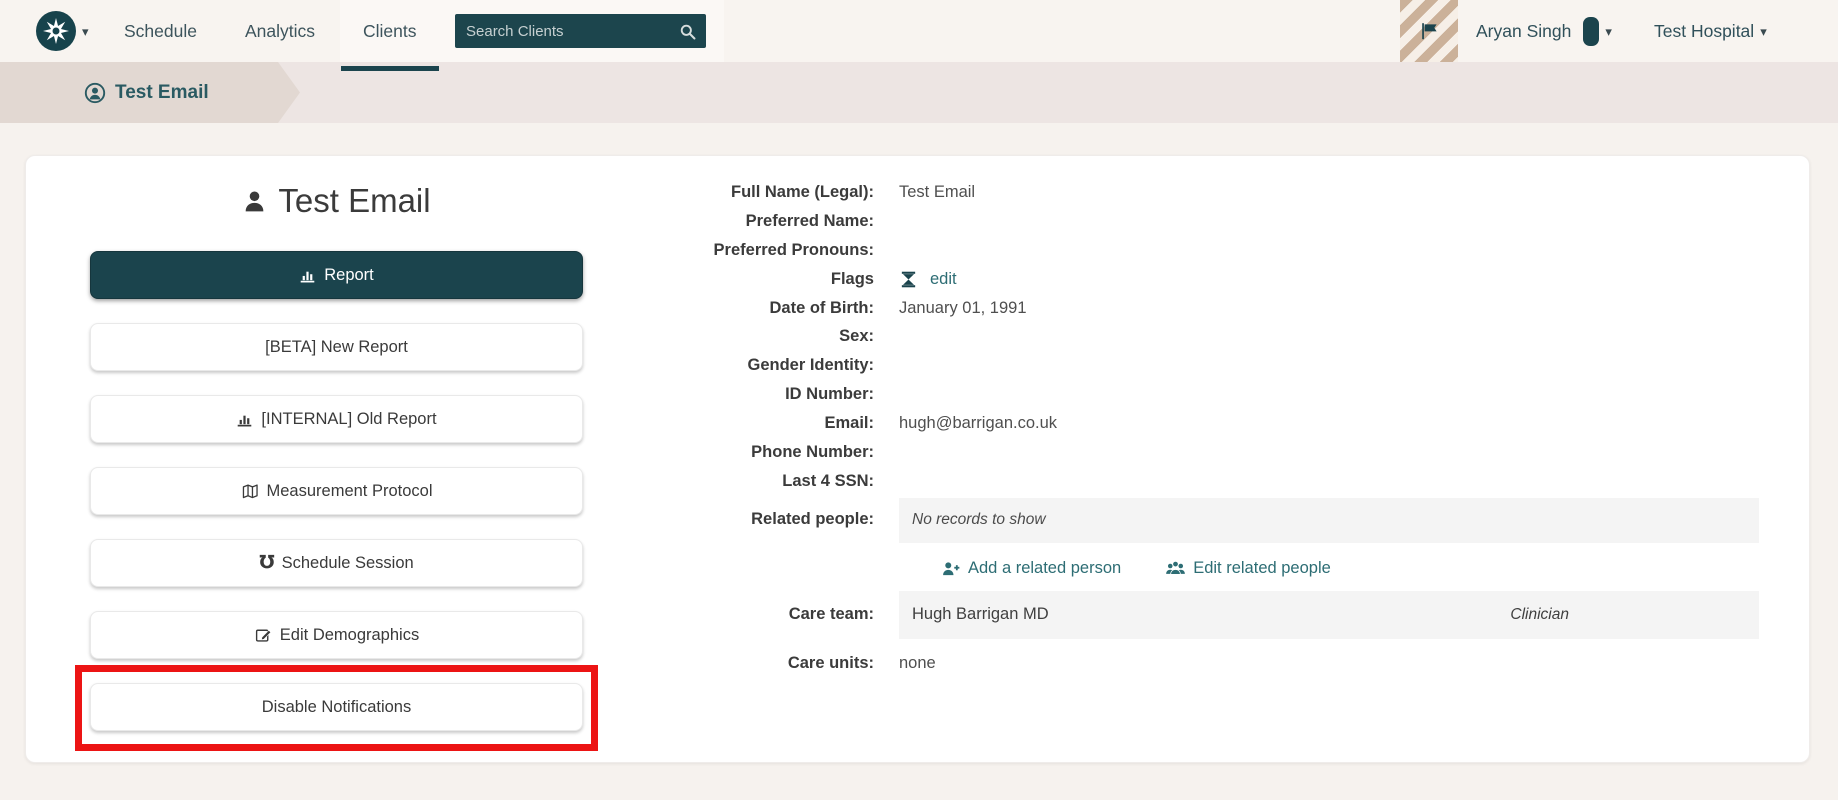 The width and height of the screenshot is (1838, 800). Describe the element at coordinates (963, 307) in the screenshot. I see `field-value: January 01, 1991` at that location.